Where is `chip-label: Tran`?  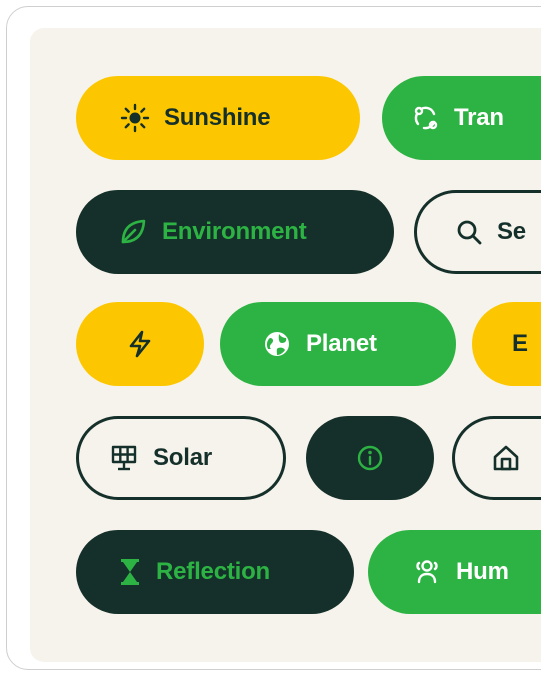 chip-label: Tran is located at coordinates (479, 117).